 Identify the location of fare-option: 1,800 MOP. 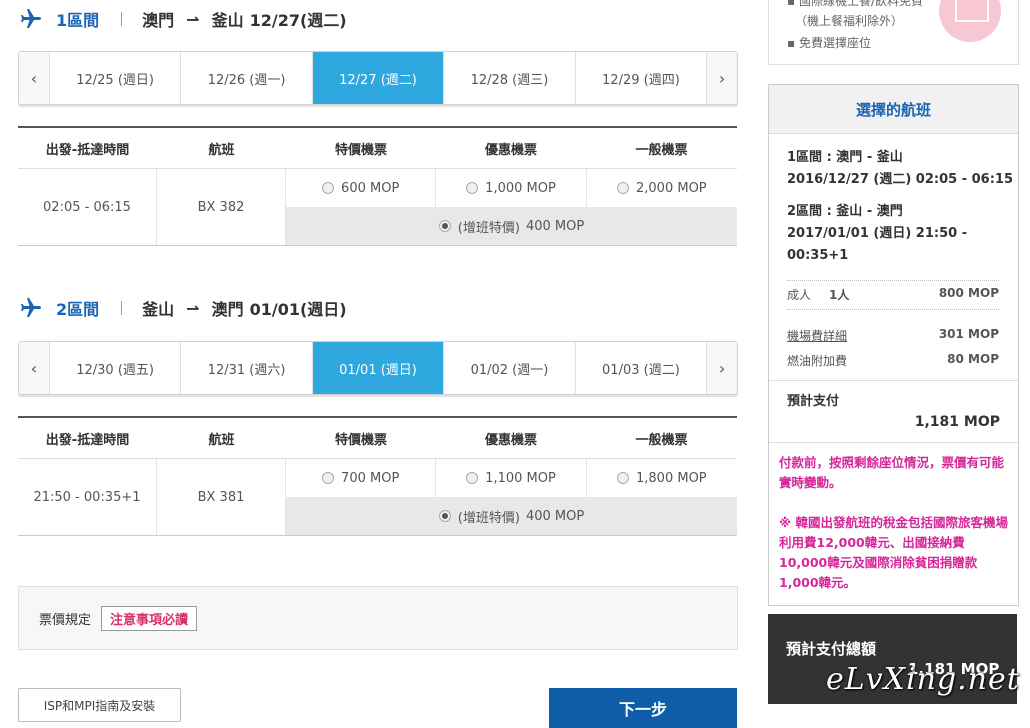
(661, 478).